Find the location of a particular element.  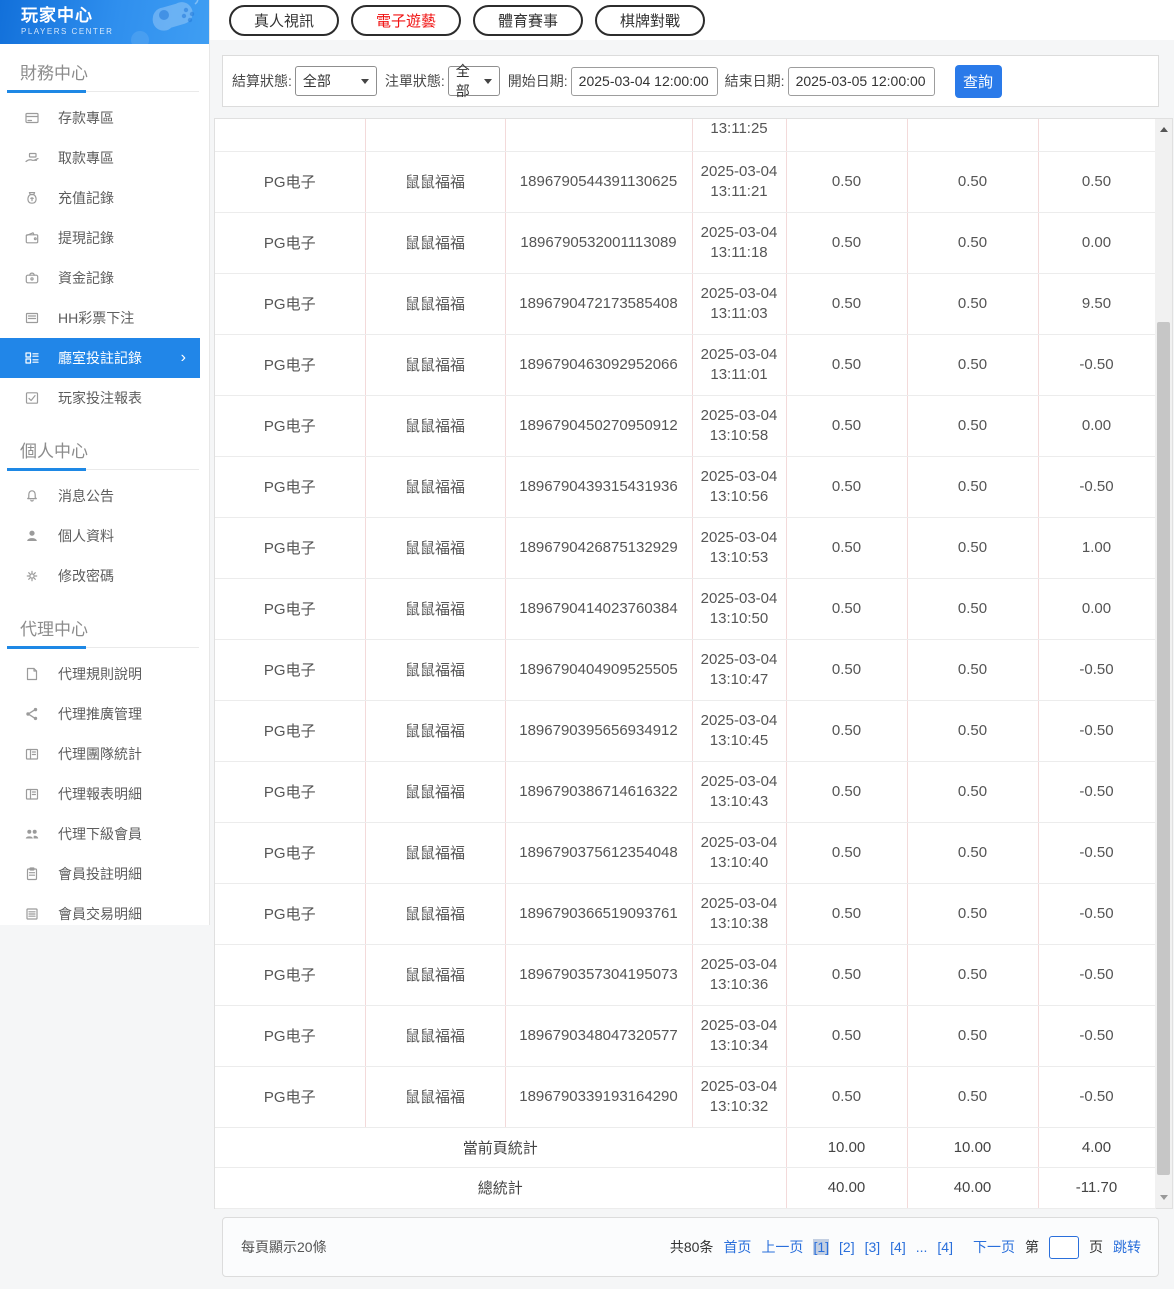

moneybag-icon is located at coordinates (32, 198).